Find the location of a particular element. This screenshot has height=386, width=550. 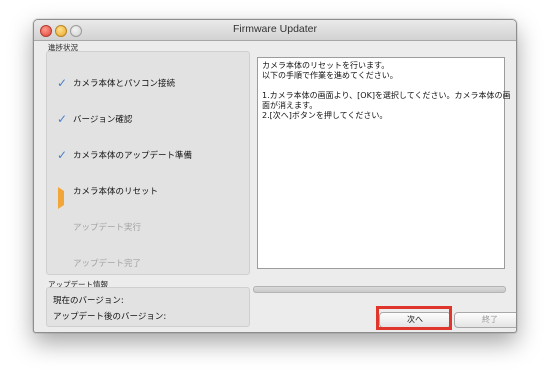

exit-button: 終了 is located at coordinates (485, 320).